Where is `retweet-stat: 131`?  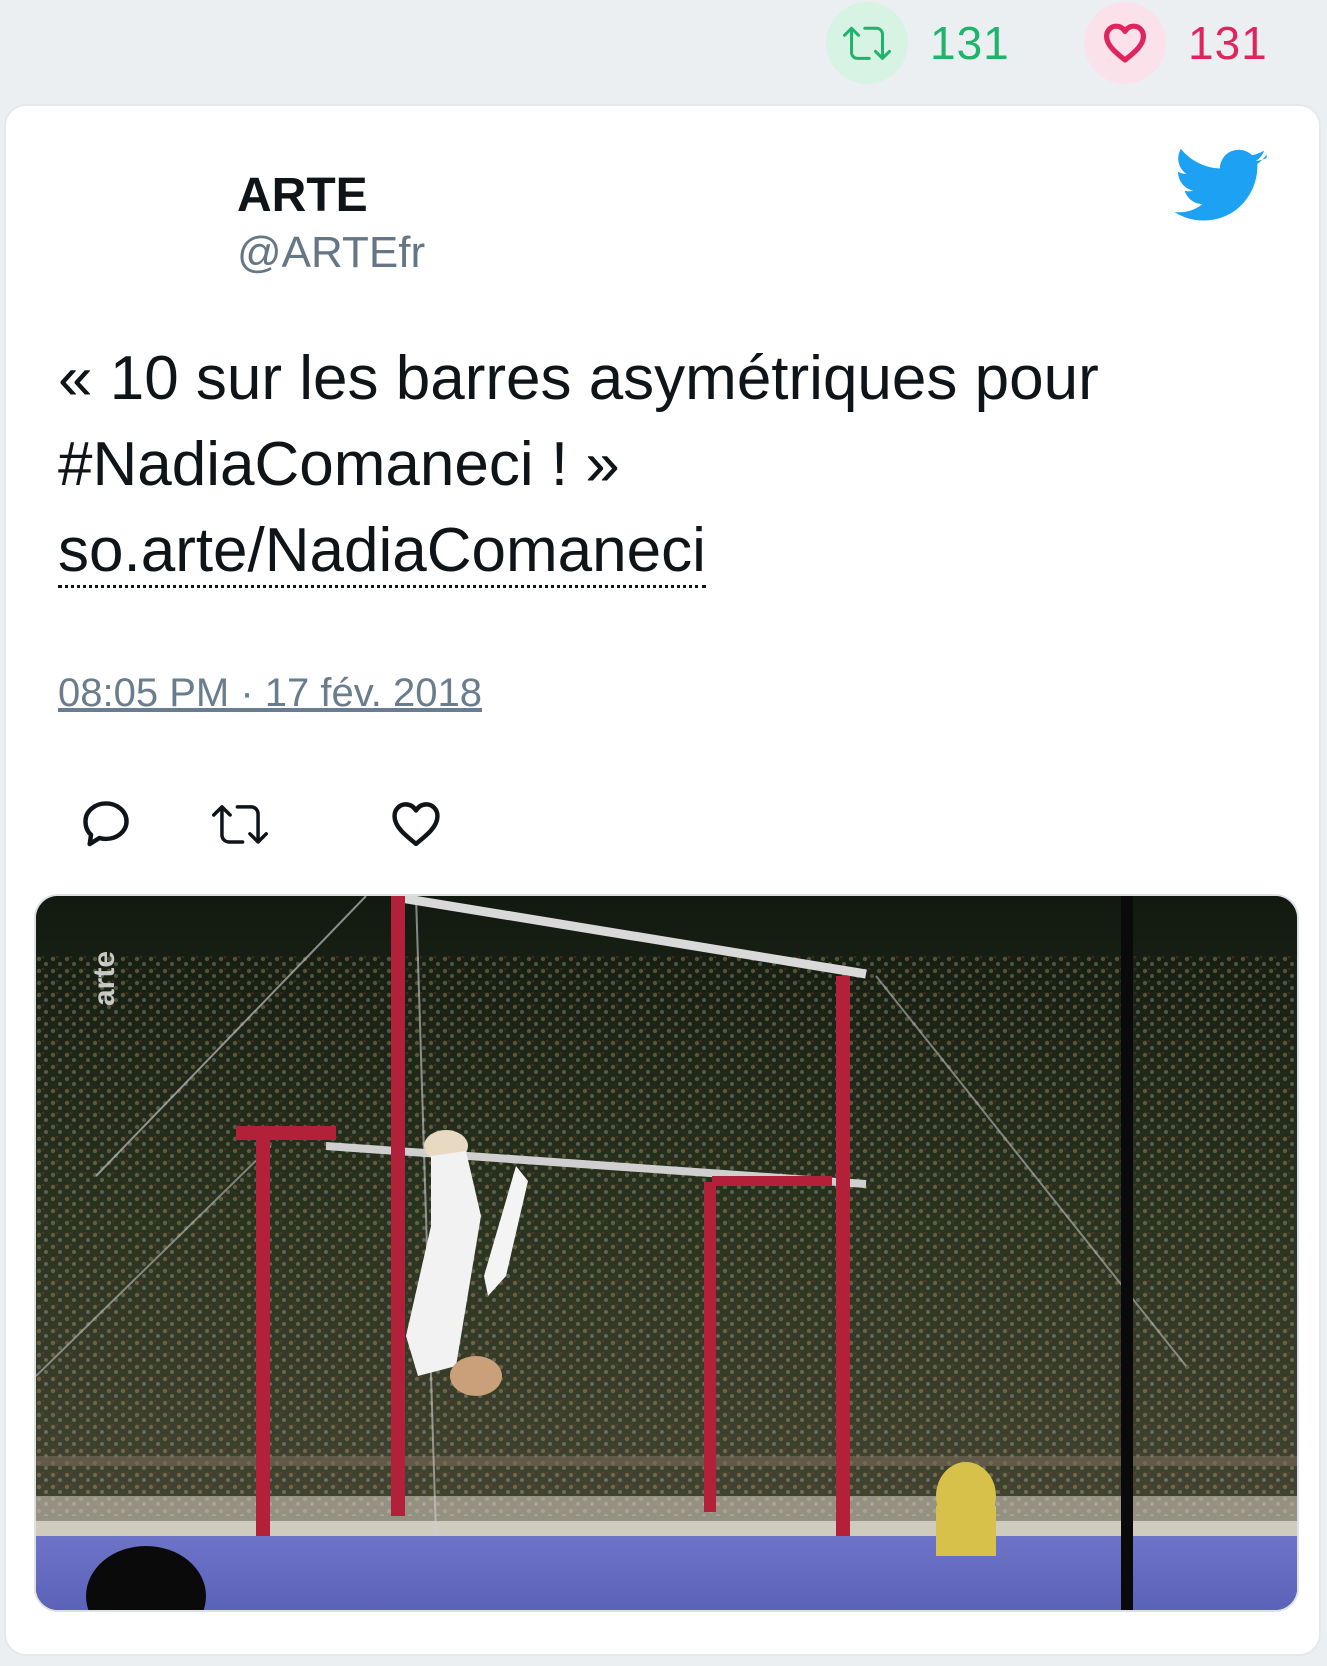 retweet-stat: 131 is located at coordinates (918, 43).